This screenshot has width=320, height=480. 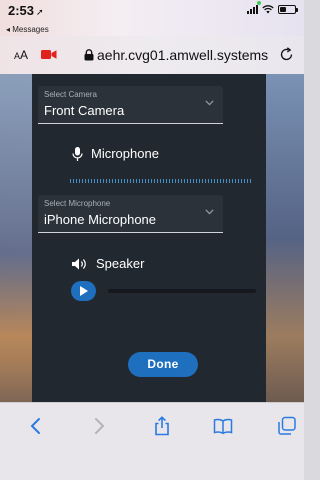 I want to click on wifi-icon, so click(x=268, y=9).